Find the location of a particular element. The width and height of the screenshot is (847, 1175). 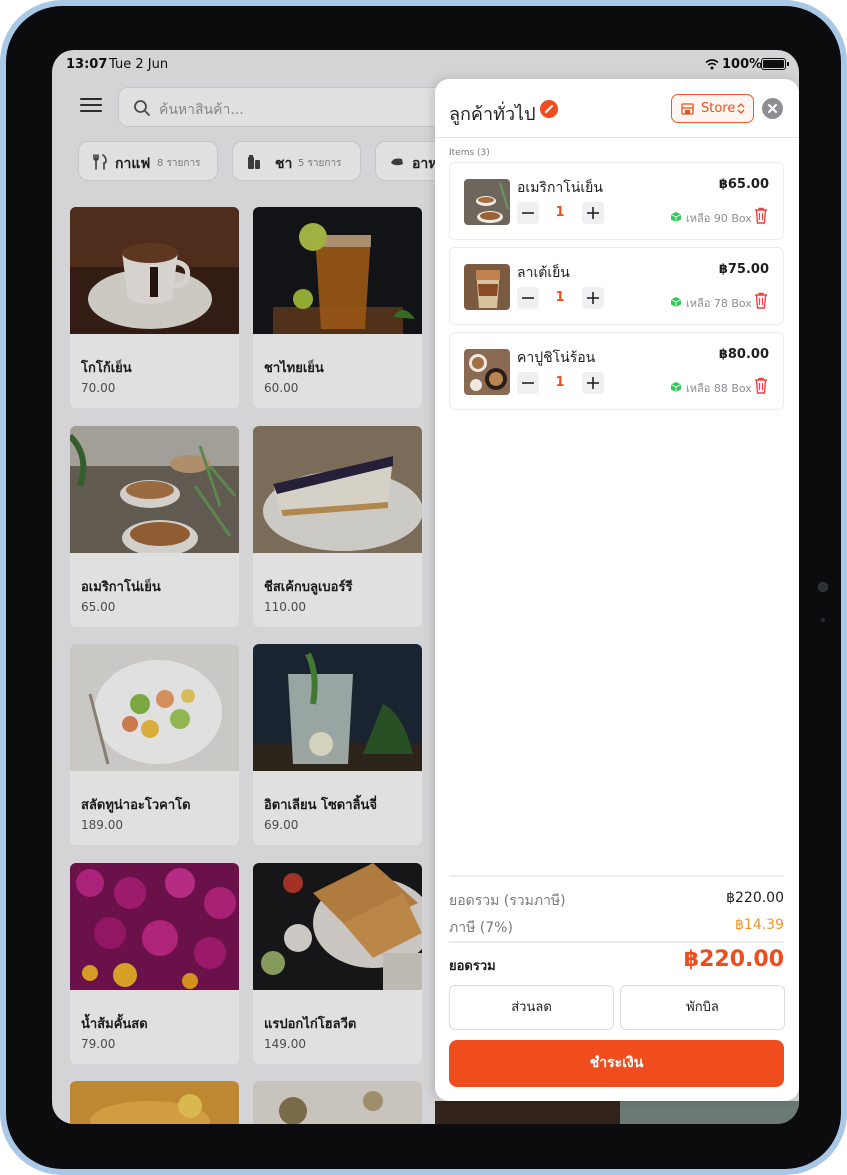

chevron-up-down-icon is located at coordinates (741, 108).